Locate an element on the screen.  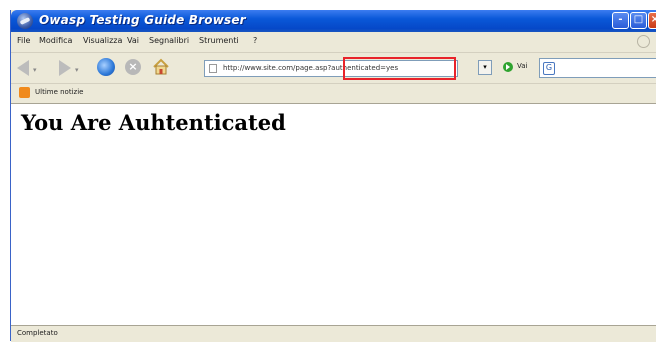
url-history-dropdown: ▾ is located at coordinates (485, 67).